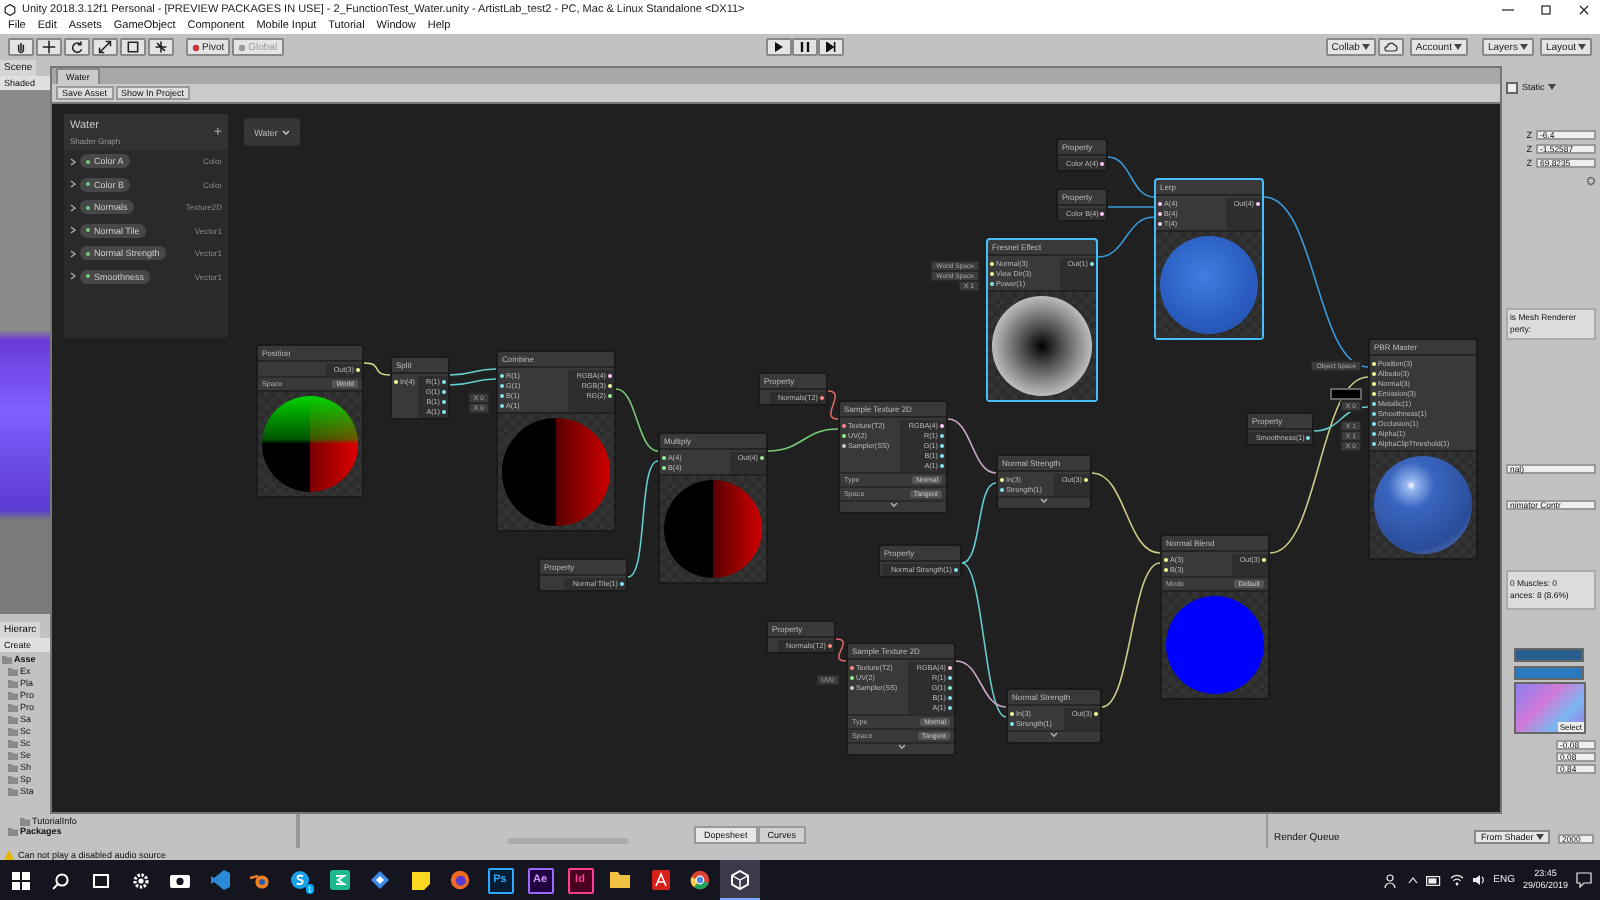 This screenshot has width=1600, height=900. I want to click on transform-tool-button, so click(161, 47).